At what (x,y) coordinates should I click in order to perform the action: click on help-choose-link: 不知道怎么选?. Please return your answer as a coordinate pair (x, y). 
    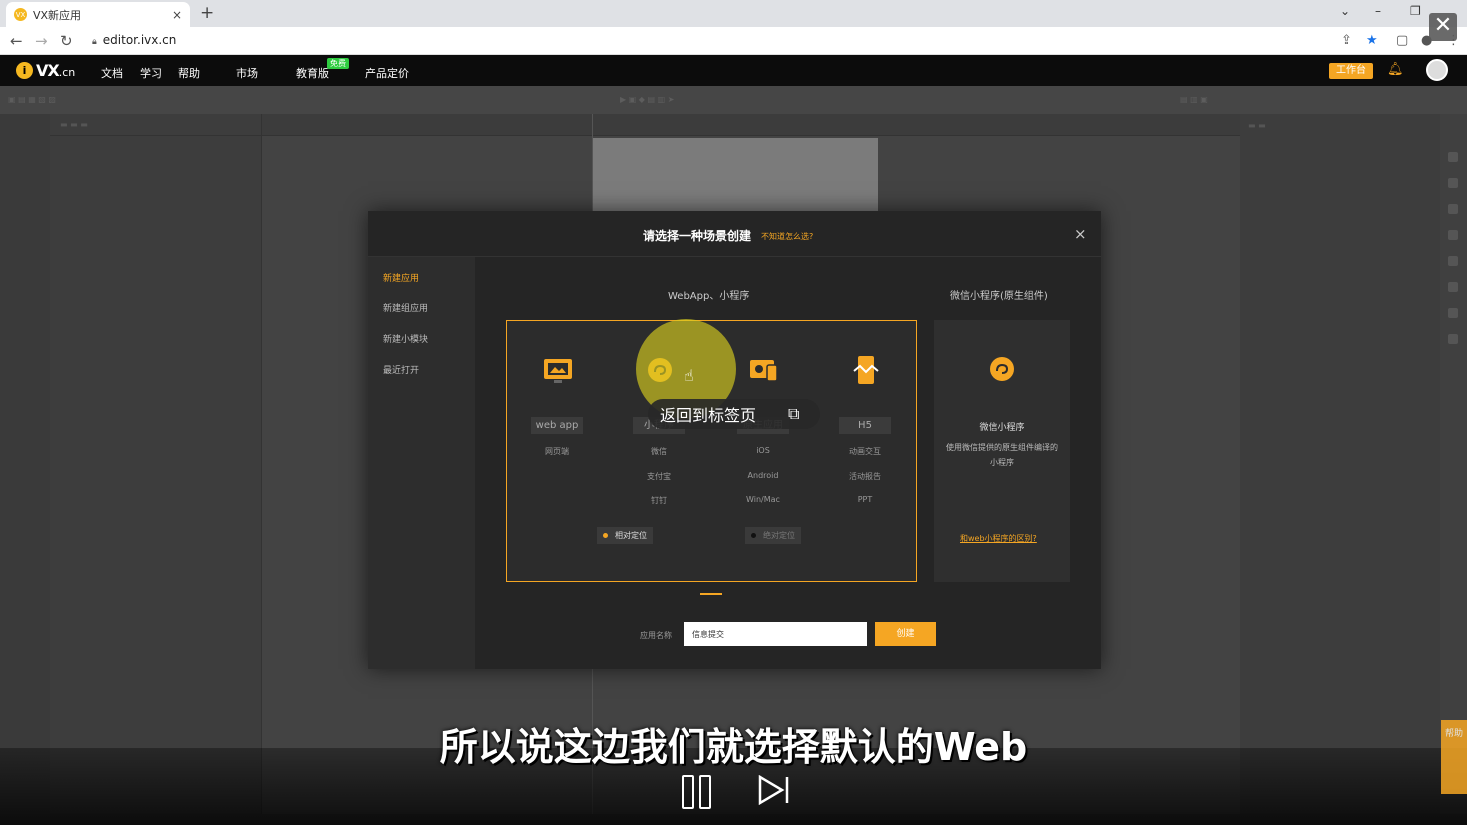
    Looking at the image, I should click on (787, 236).